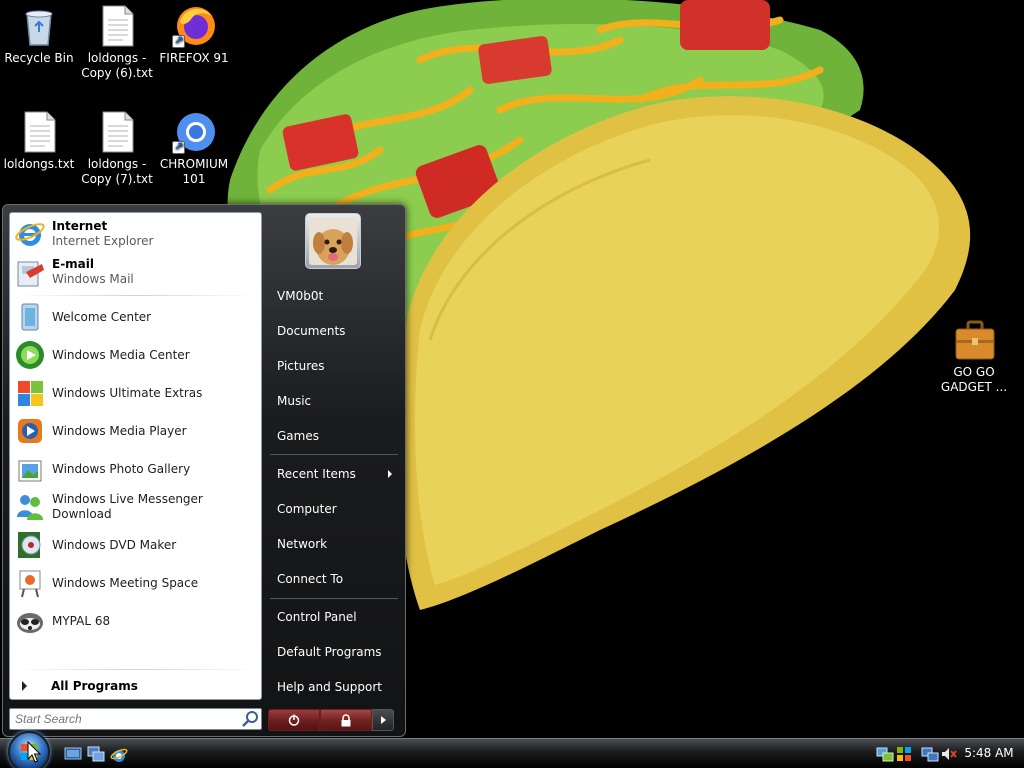 The image size is (1024, 768). What do you see at coordinates (136, 669) in the screenshot?
I see `all-programs-separator` at bounding box center [136, 669].